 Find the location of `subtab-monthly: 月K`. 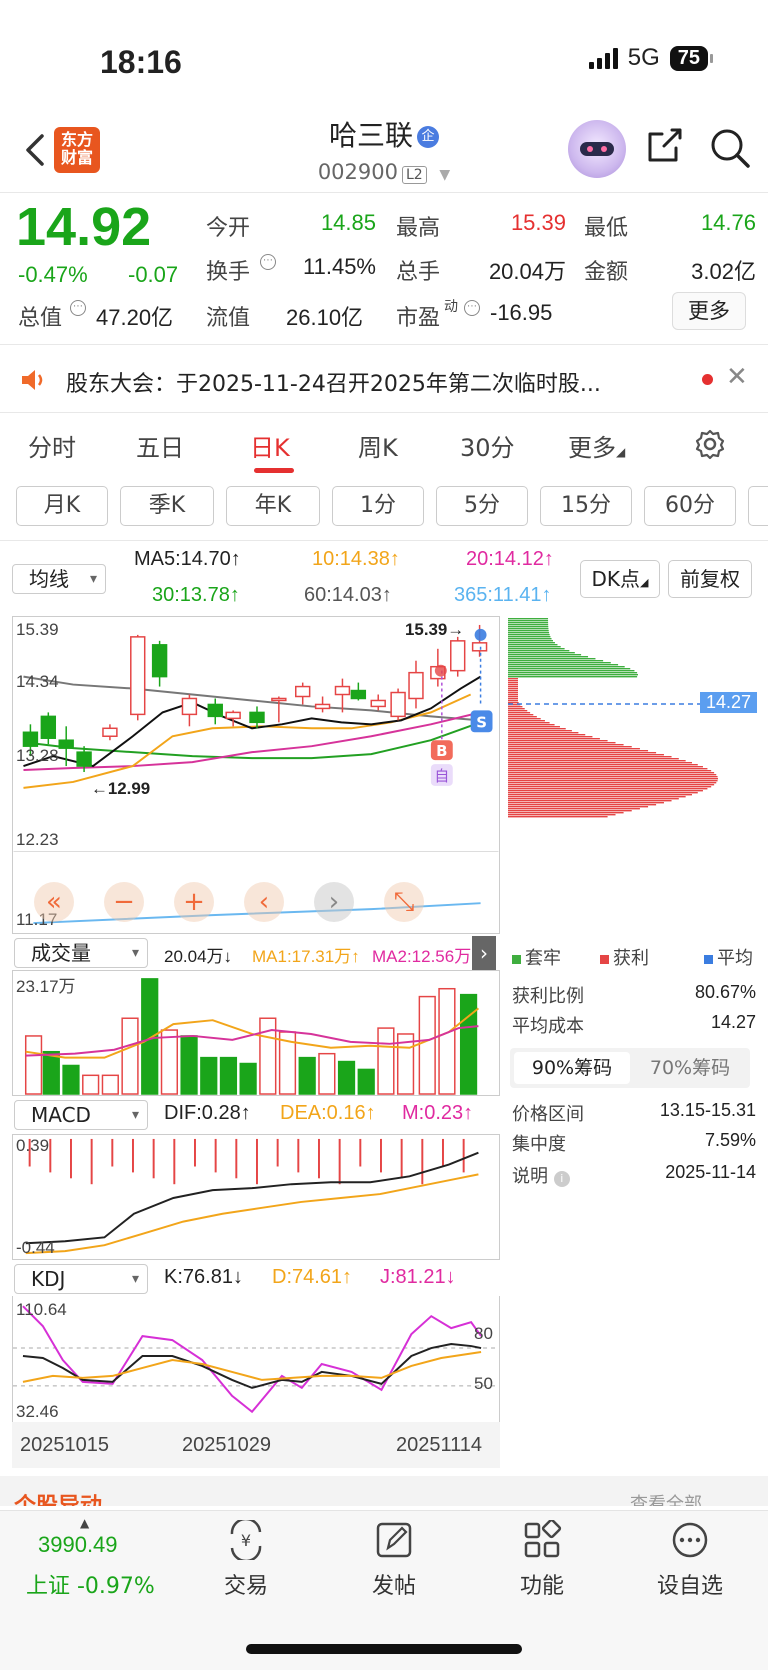

subtab-monthly: 月K is located at coordinates (62, 506).